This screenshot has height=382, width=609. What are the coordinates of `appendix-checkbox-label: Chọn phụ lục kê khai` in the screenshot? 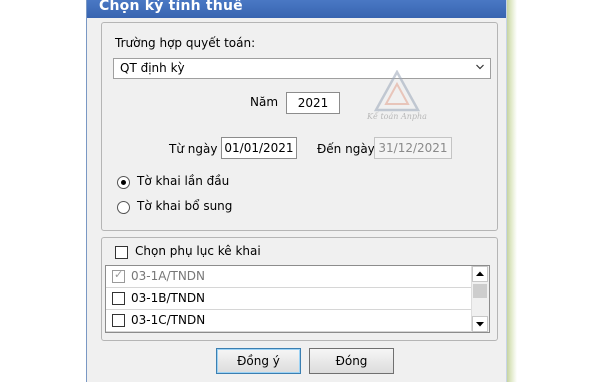 It's located at (198, 251).